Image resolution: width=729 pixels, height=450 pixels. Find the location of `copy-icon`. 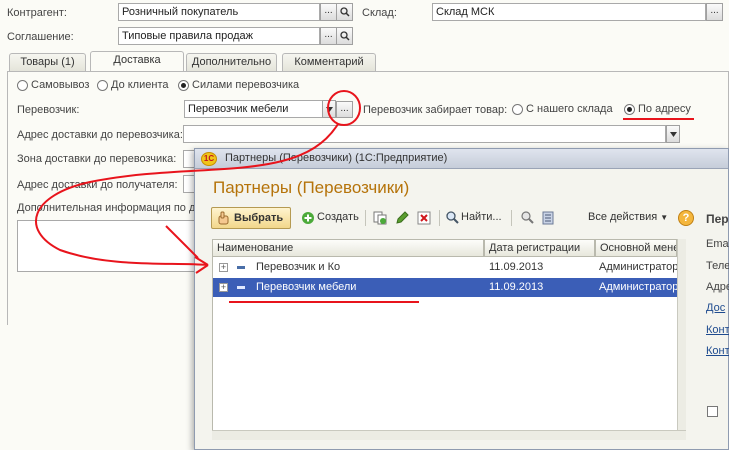

copy-icon is located at coordinates (380, 218).